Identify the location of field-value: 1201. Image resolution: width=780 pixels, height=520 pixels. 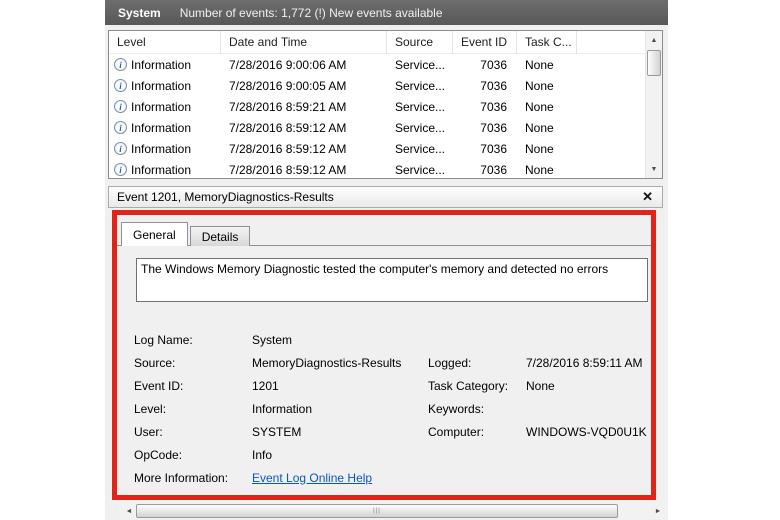
(265, 385).